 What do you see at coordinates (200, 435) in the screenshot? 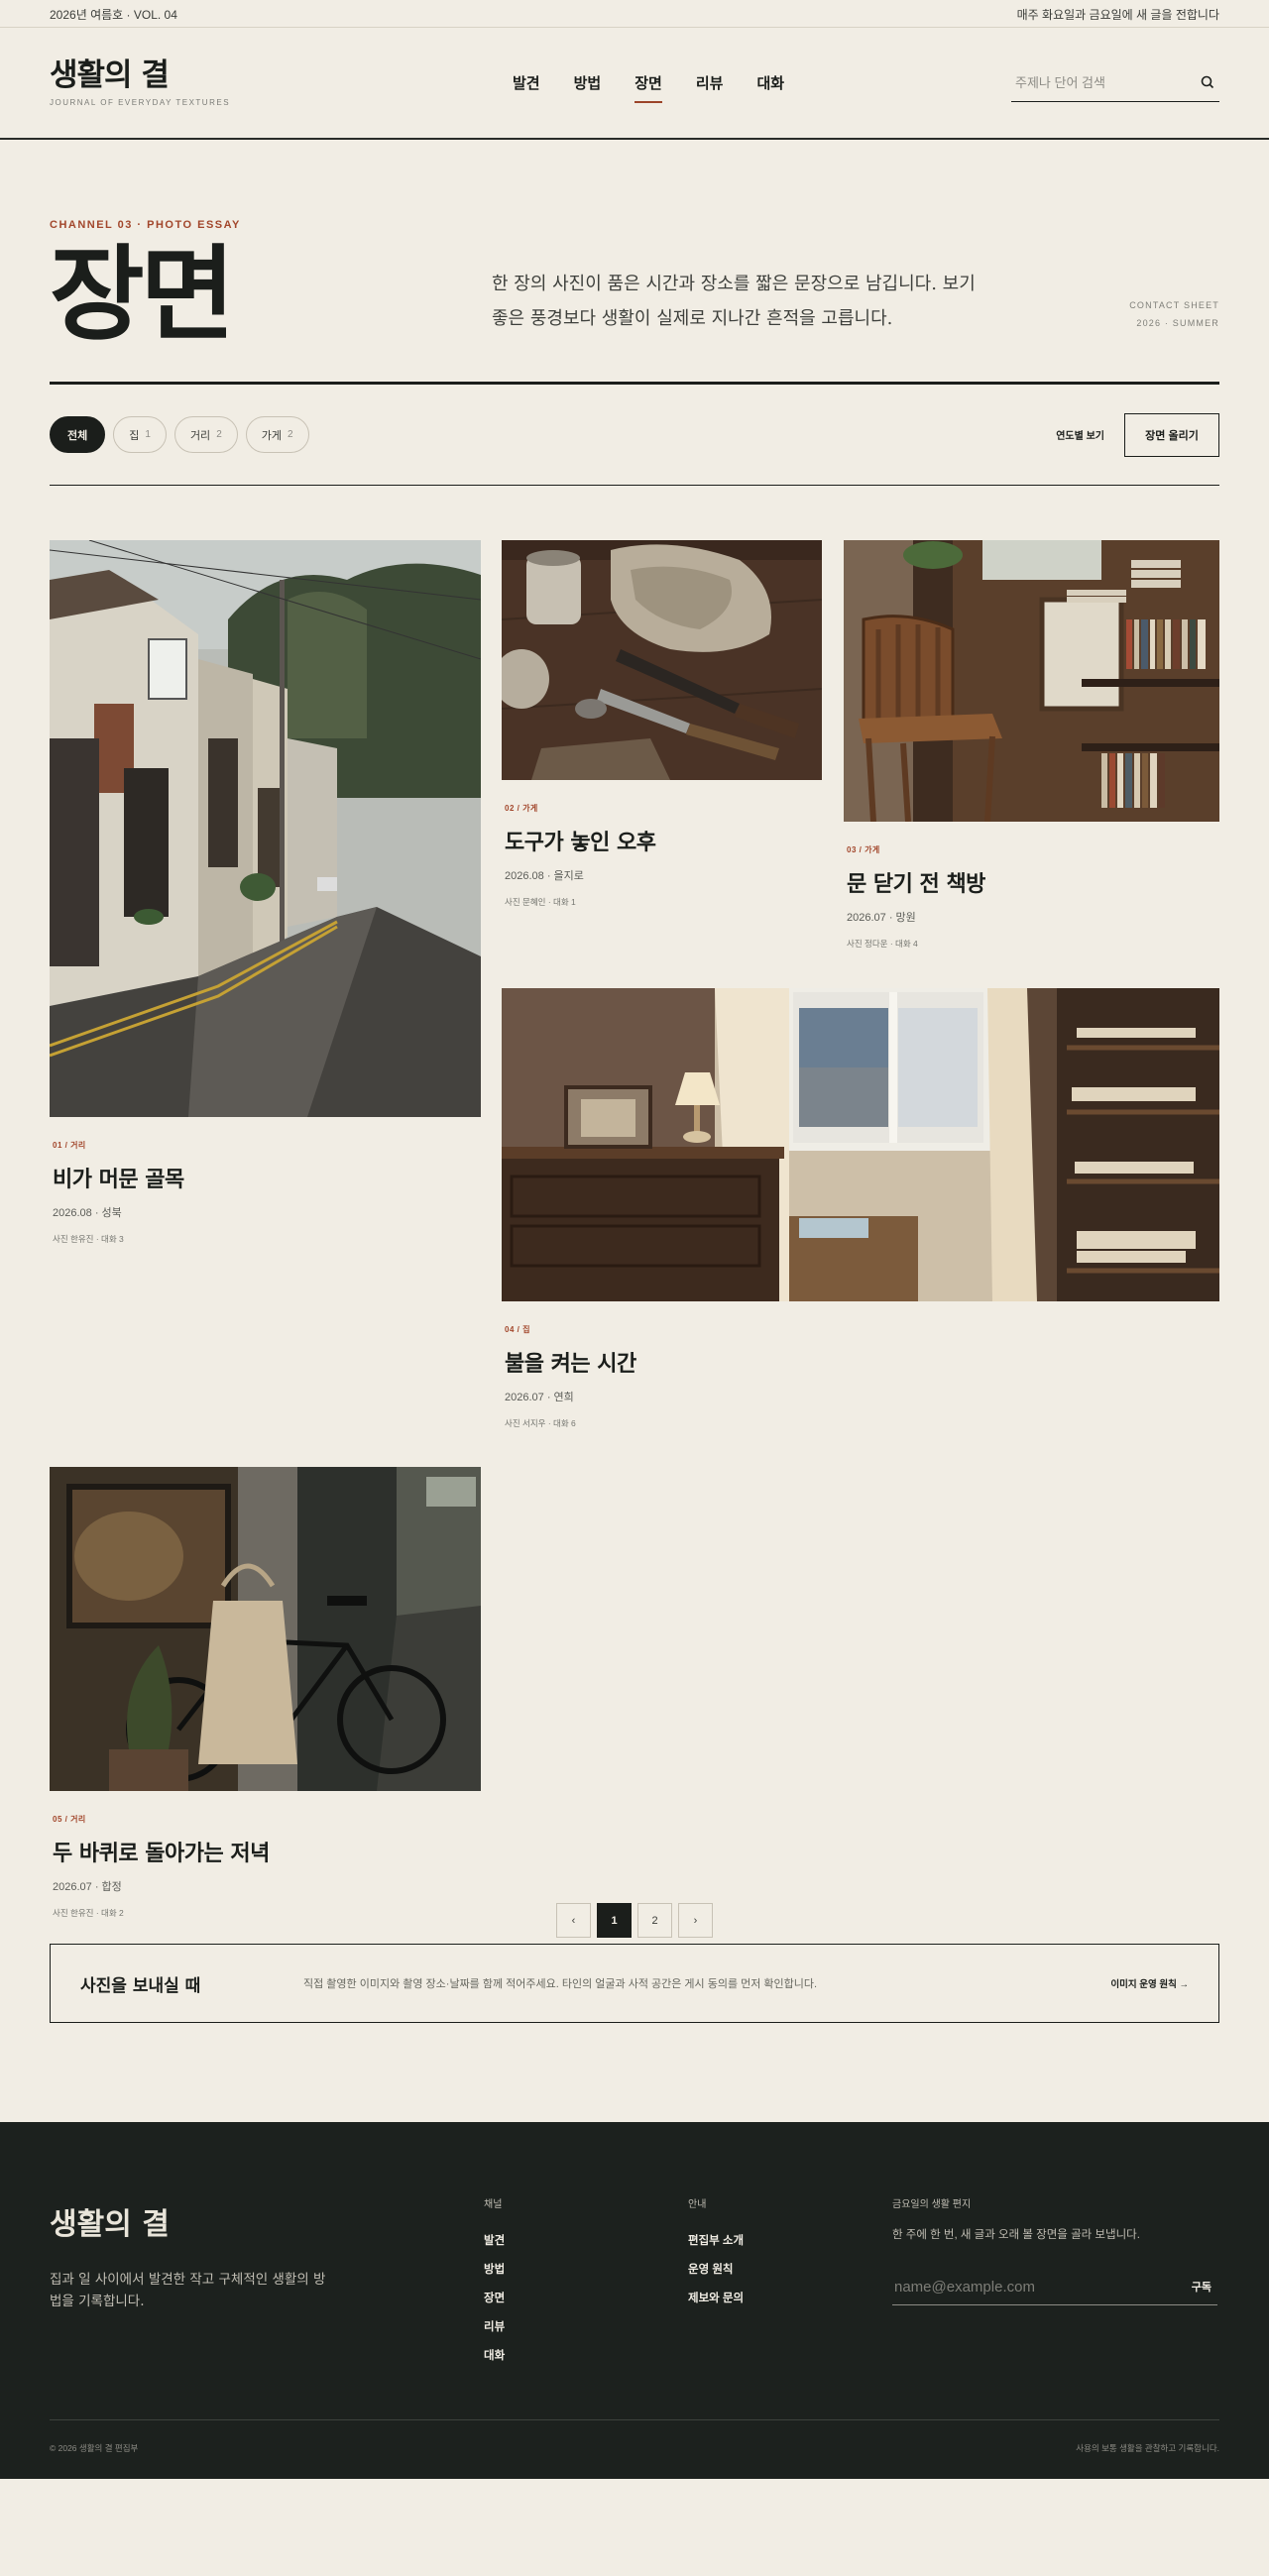
I see `chip-label: 거리` at bounding box center [200, 435].